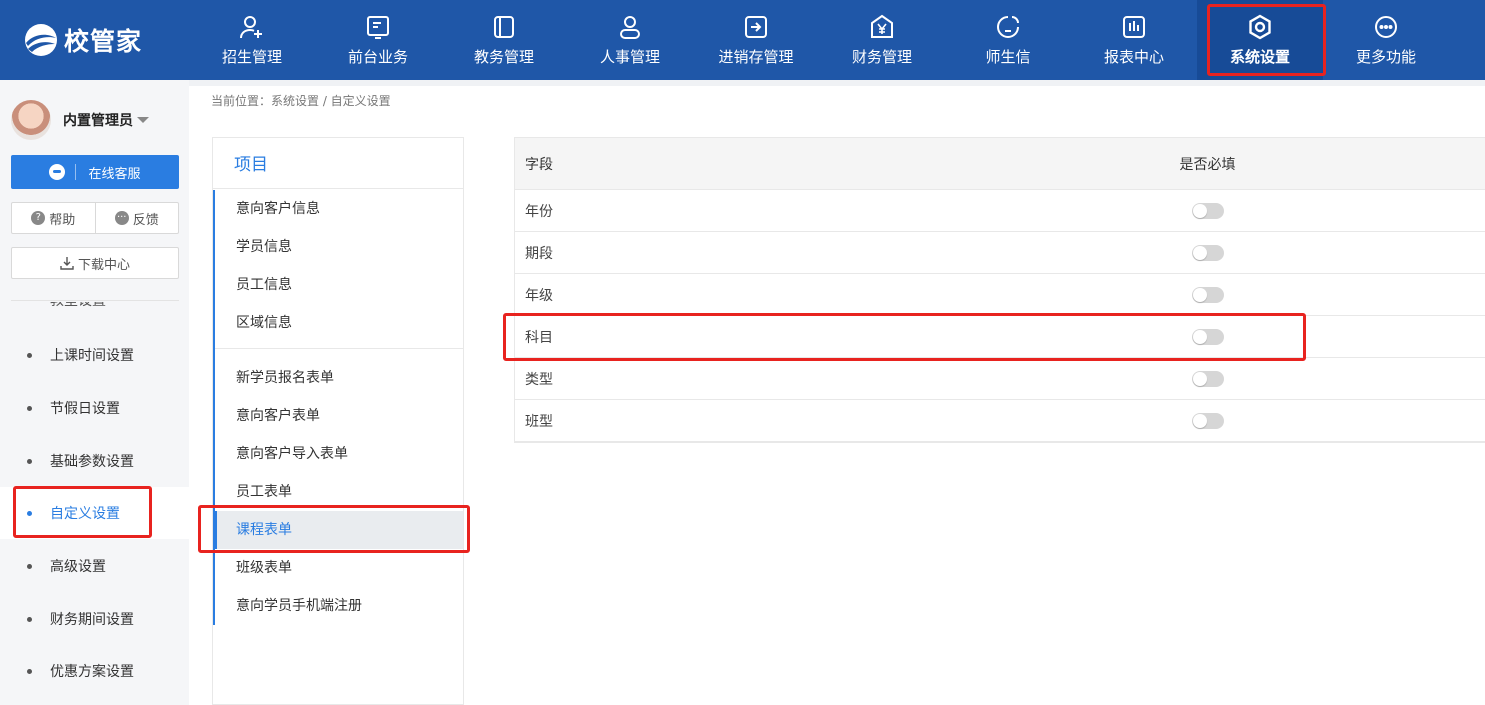 Image resolution: width=1485 pixels, height=705 pixels. I want to click on sidebar-item-class-time: 上课时间设置, so click(94, 355).